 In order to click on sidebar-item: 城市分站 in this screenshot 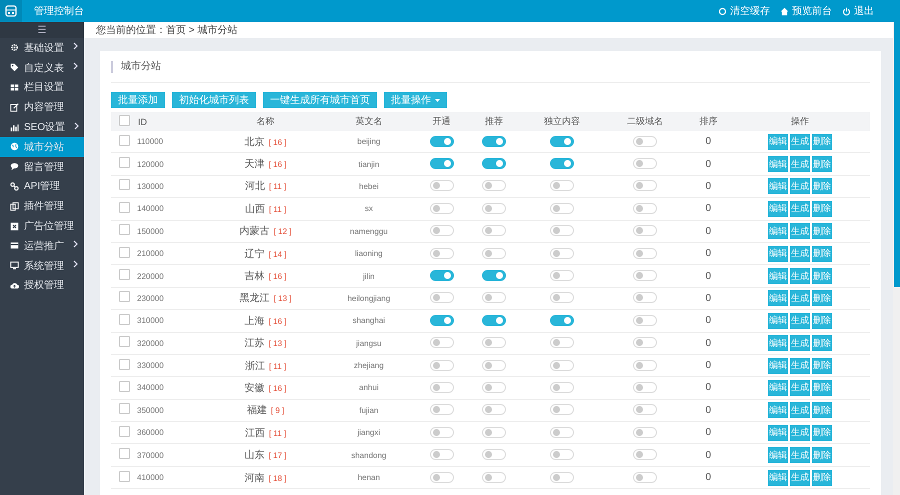, I will do `click(42, 146)`.